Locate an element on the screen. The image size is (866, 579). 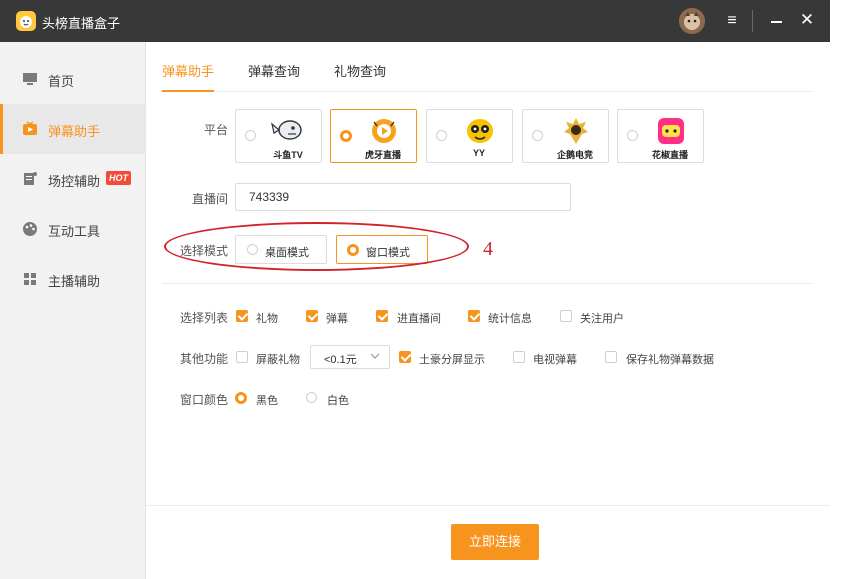
platform-penguin-esports: 企鹅电竞 is located at coordinates (565, 136).